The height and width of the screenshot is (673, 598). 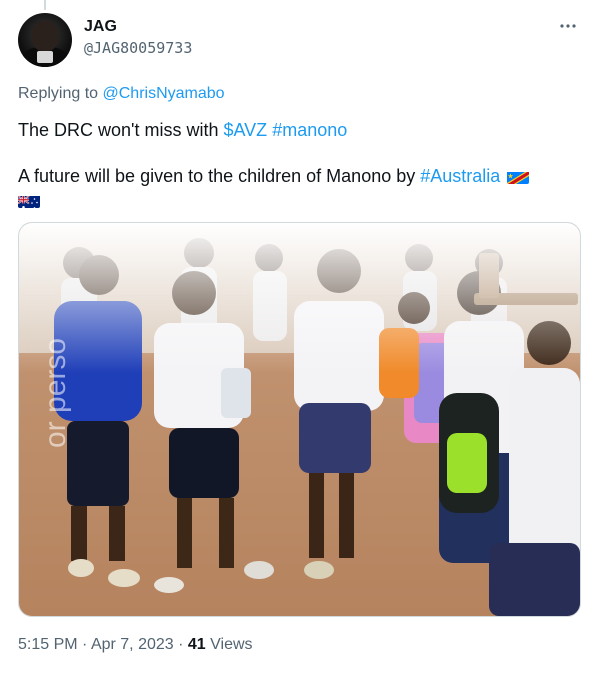 I want to click on views-label: Views, so click(x=231, y=644).